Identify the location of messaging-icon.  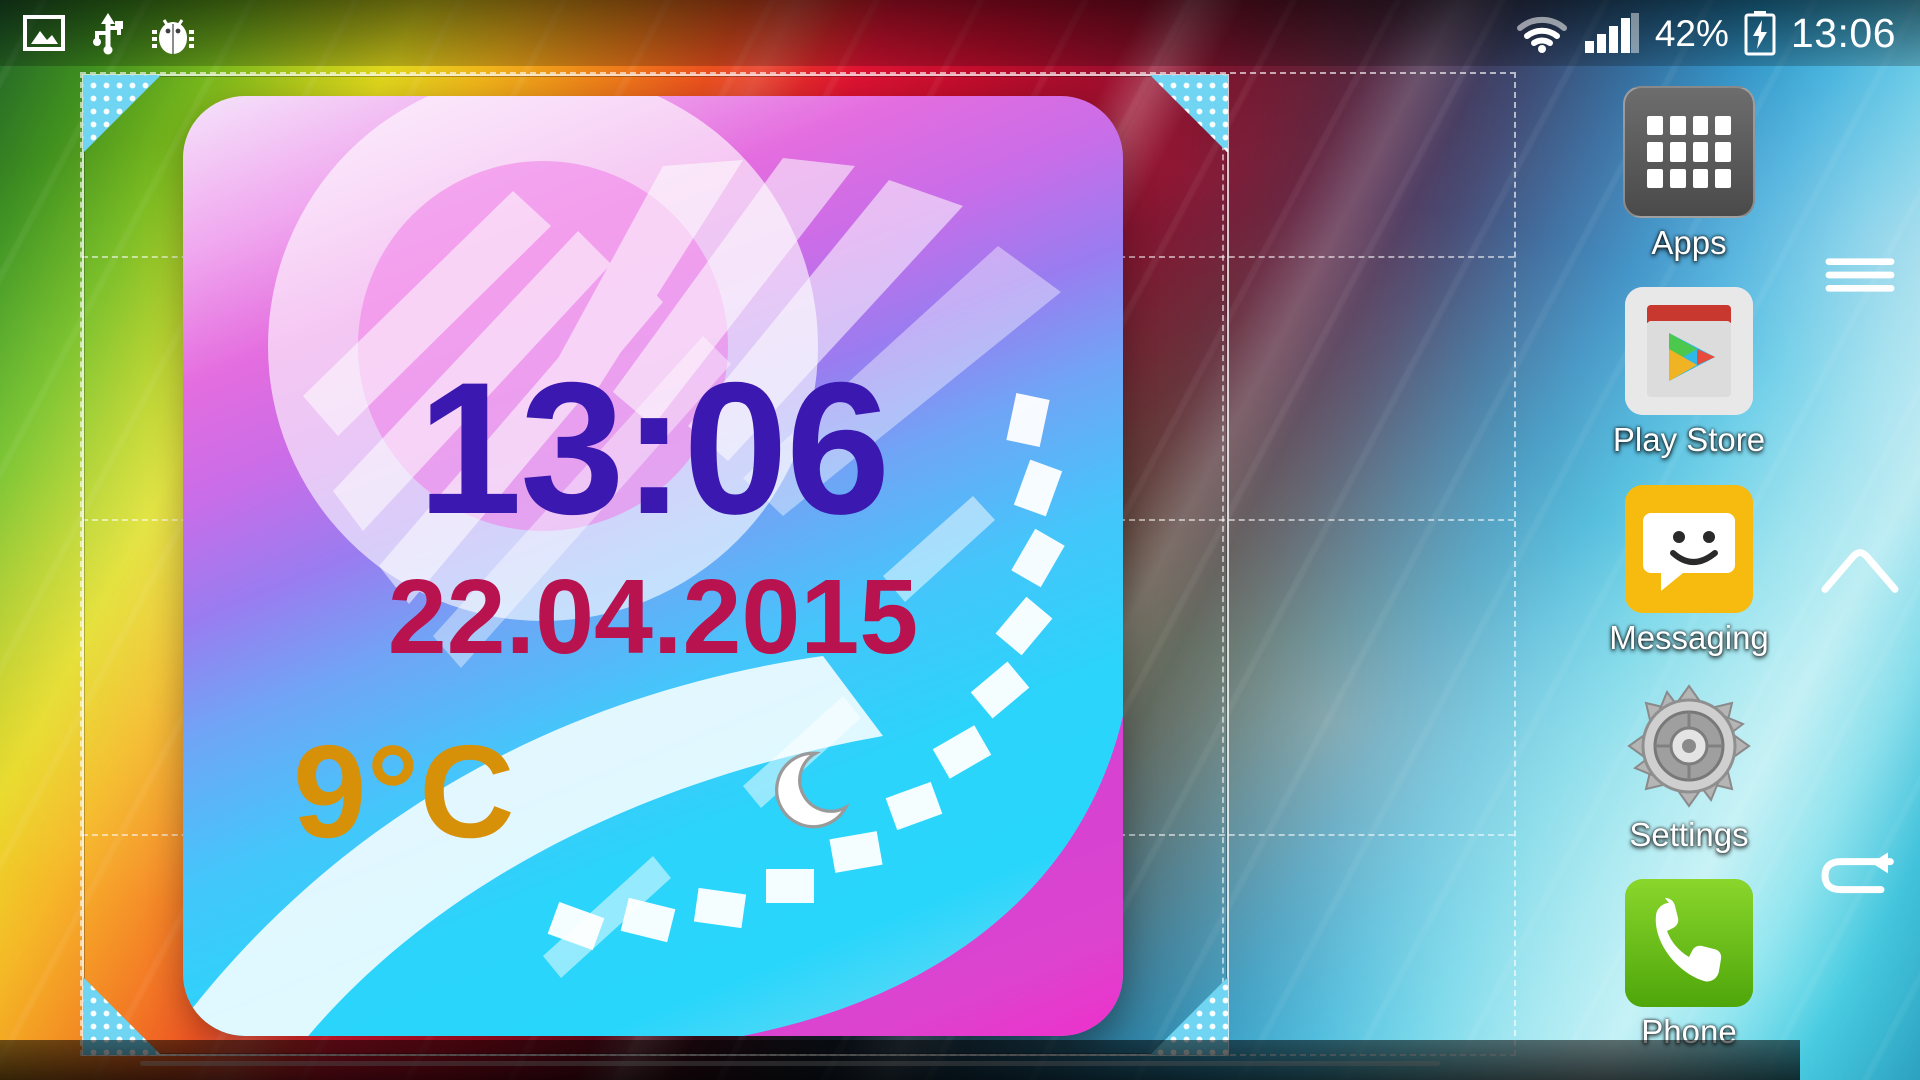
(1689, 548).